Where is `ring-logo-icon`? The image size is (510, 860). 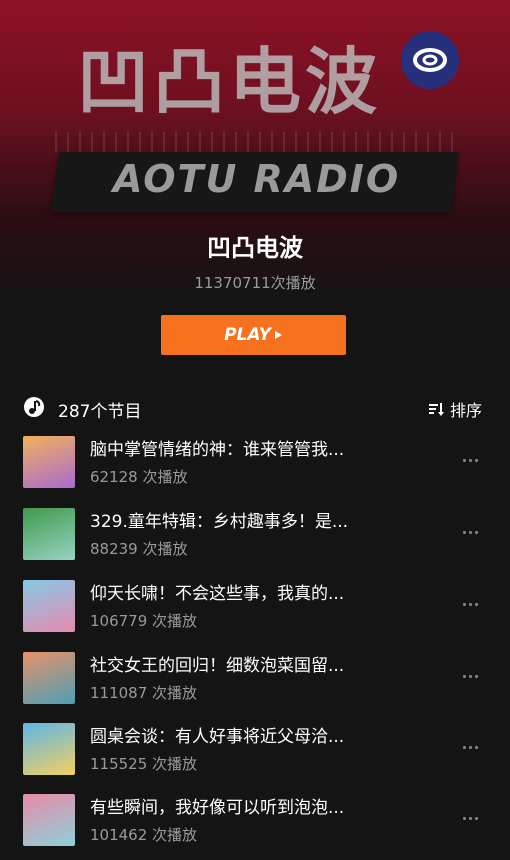
ring-logo-icon is located at coordinates (430, 60).